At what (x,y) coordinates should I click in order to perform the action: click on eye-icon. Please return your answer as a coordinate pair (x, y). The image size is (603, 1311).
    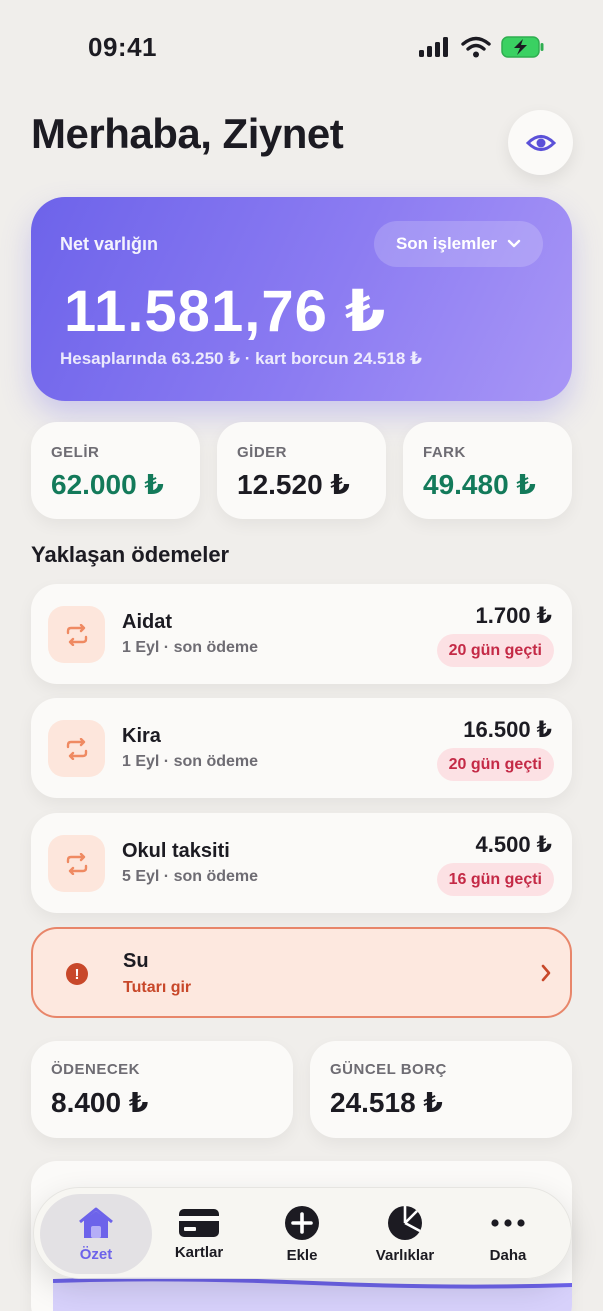
    Looking at the image, I should click on (540, 142).